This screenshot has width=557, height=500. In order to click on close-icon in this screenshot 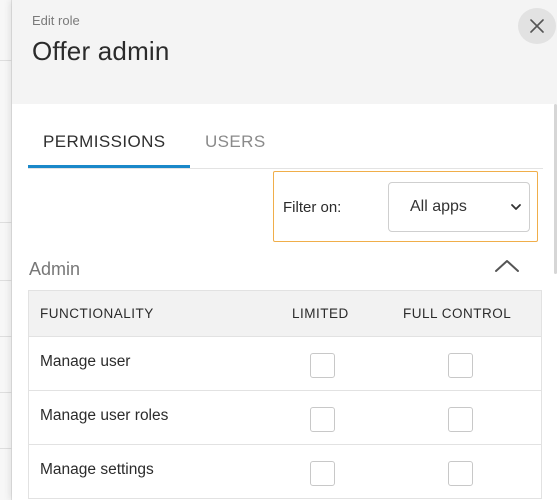, I will do `click(537, 26)`.